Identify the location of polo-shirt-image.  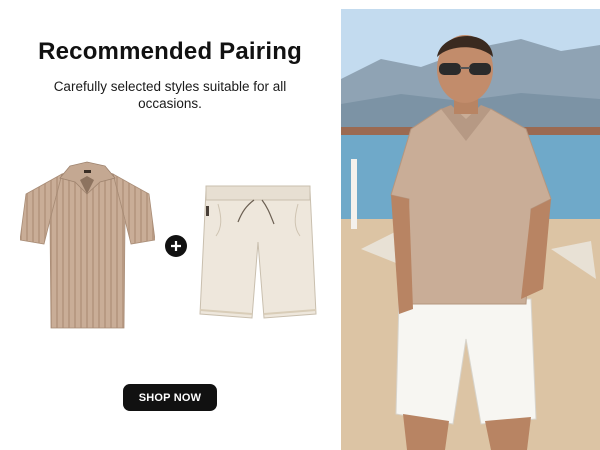
(87, 247).